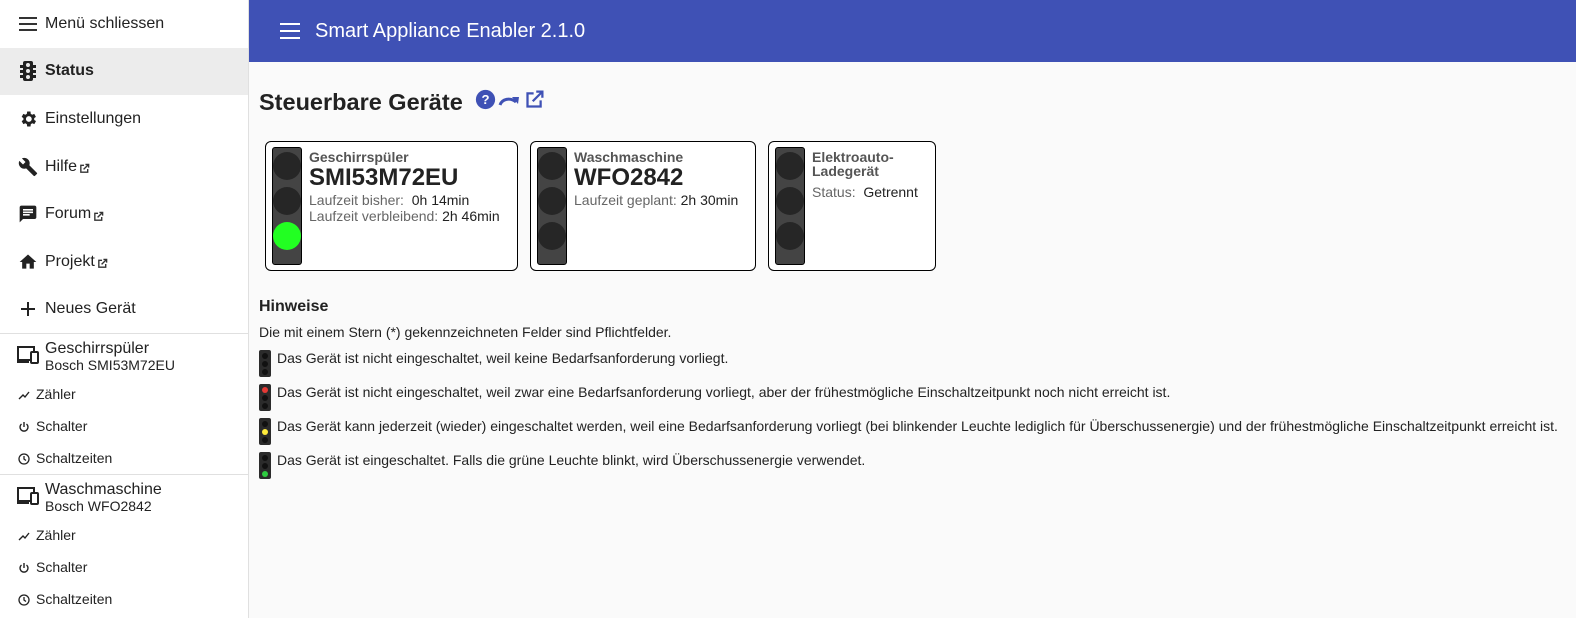 The height and width of the screenshot is (618, 1576). I want to click on device-waschmaschine: Waschmaschine Bosch WFO2842, so click(124, 496).